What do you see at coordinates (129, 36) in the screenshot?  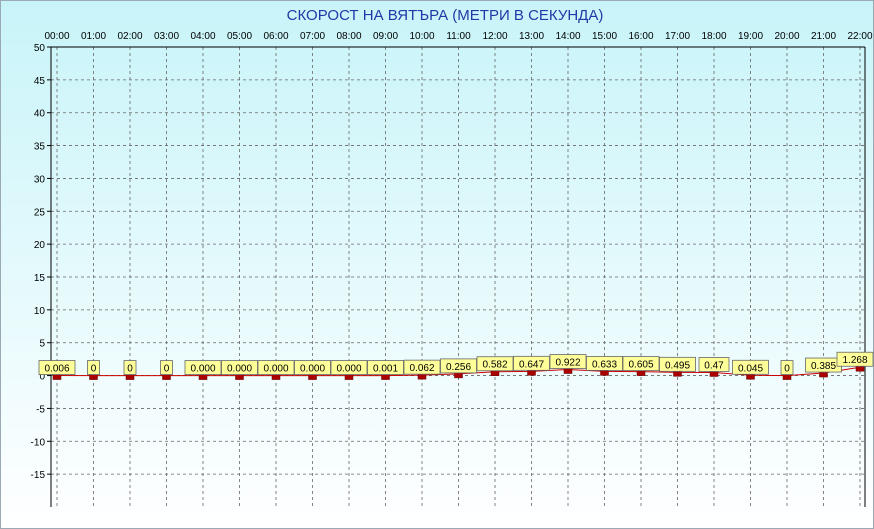 I see `x-tick-label: 02:00` at bounding box center [129, 36].